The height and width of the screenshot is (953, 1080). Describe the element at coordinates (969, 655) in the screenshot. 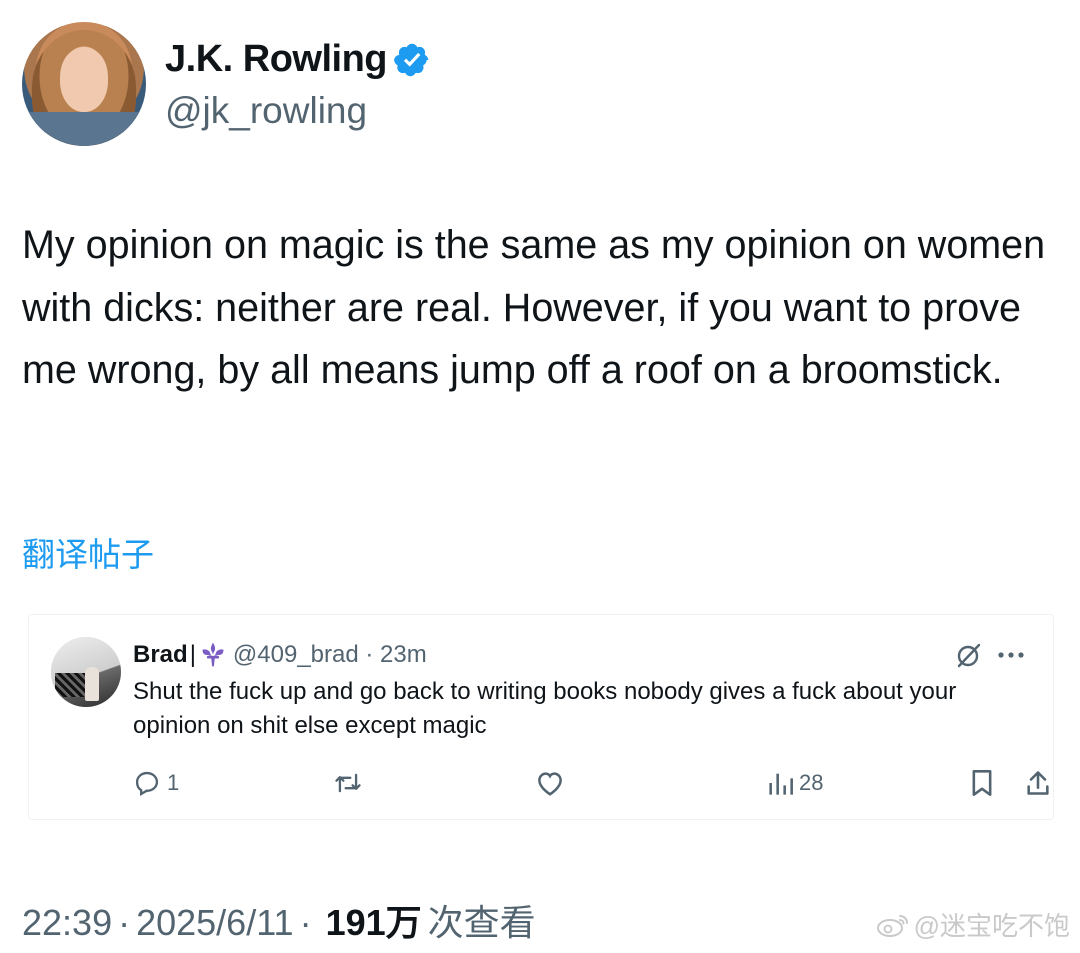

I see `grok-icon` at that location.